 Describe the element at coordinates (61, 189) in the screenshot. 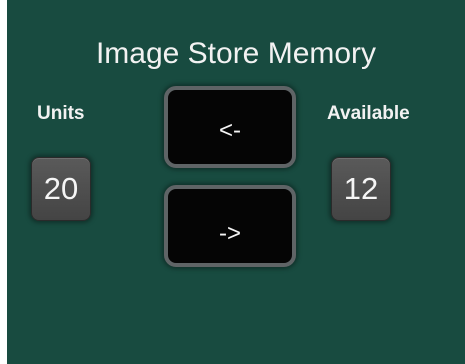

I see `units-value: 20` at that location.